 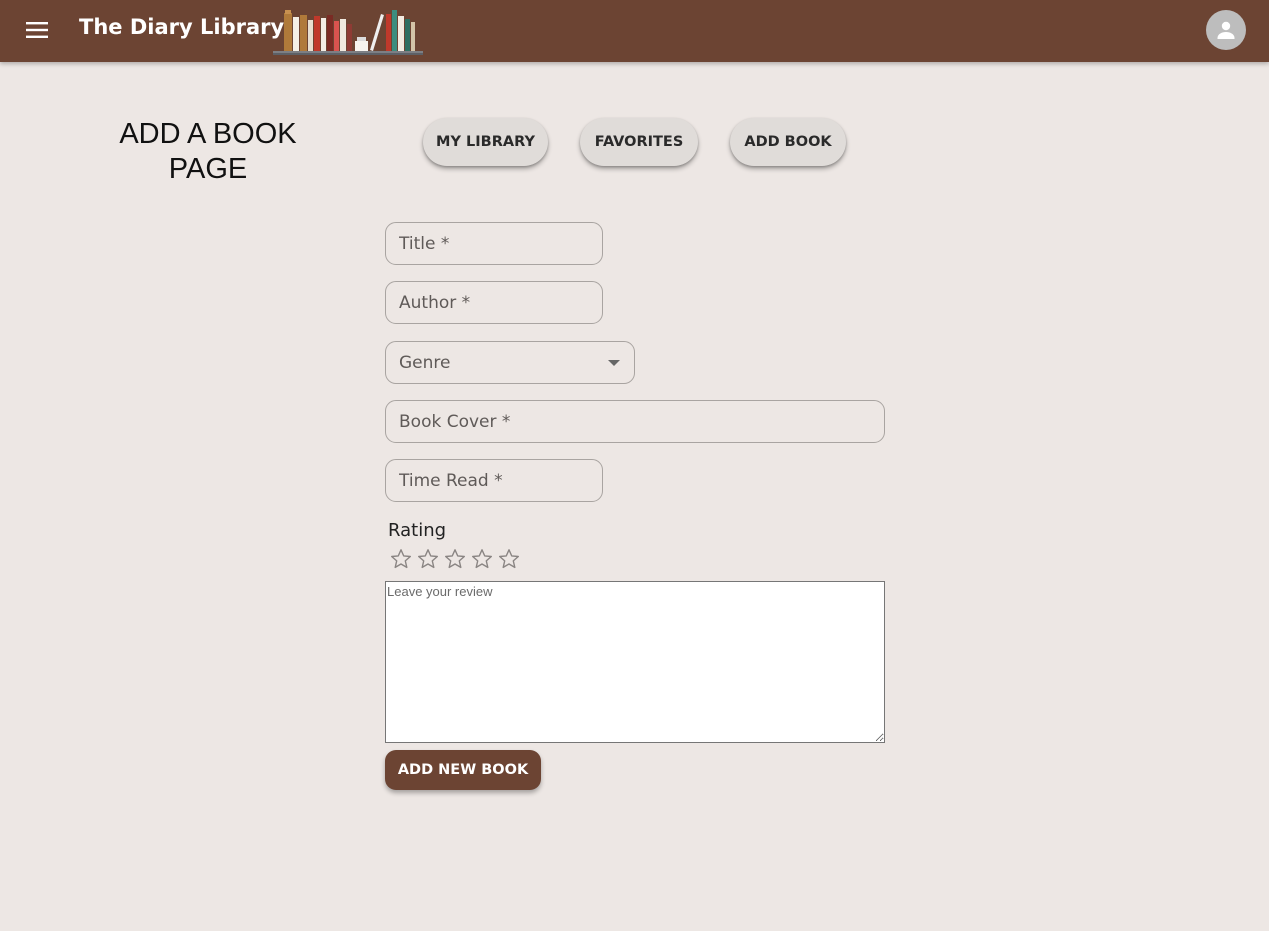 I want to click on menu-button, so click(x=37, y=30).